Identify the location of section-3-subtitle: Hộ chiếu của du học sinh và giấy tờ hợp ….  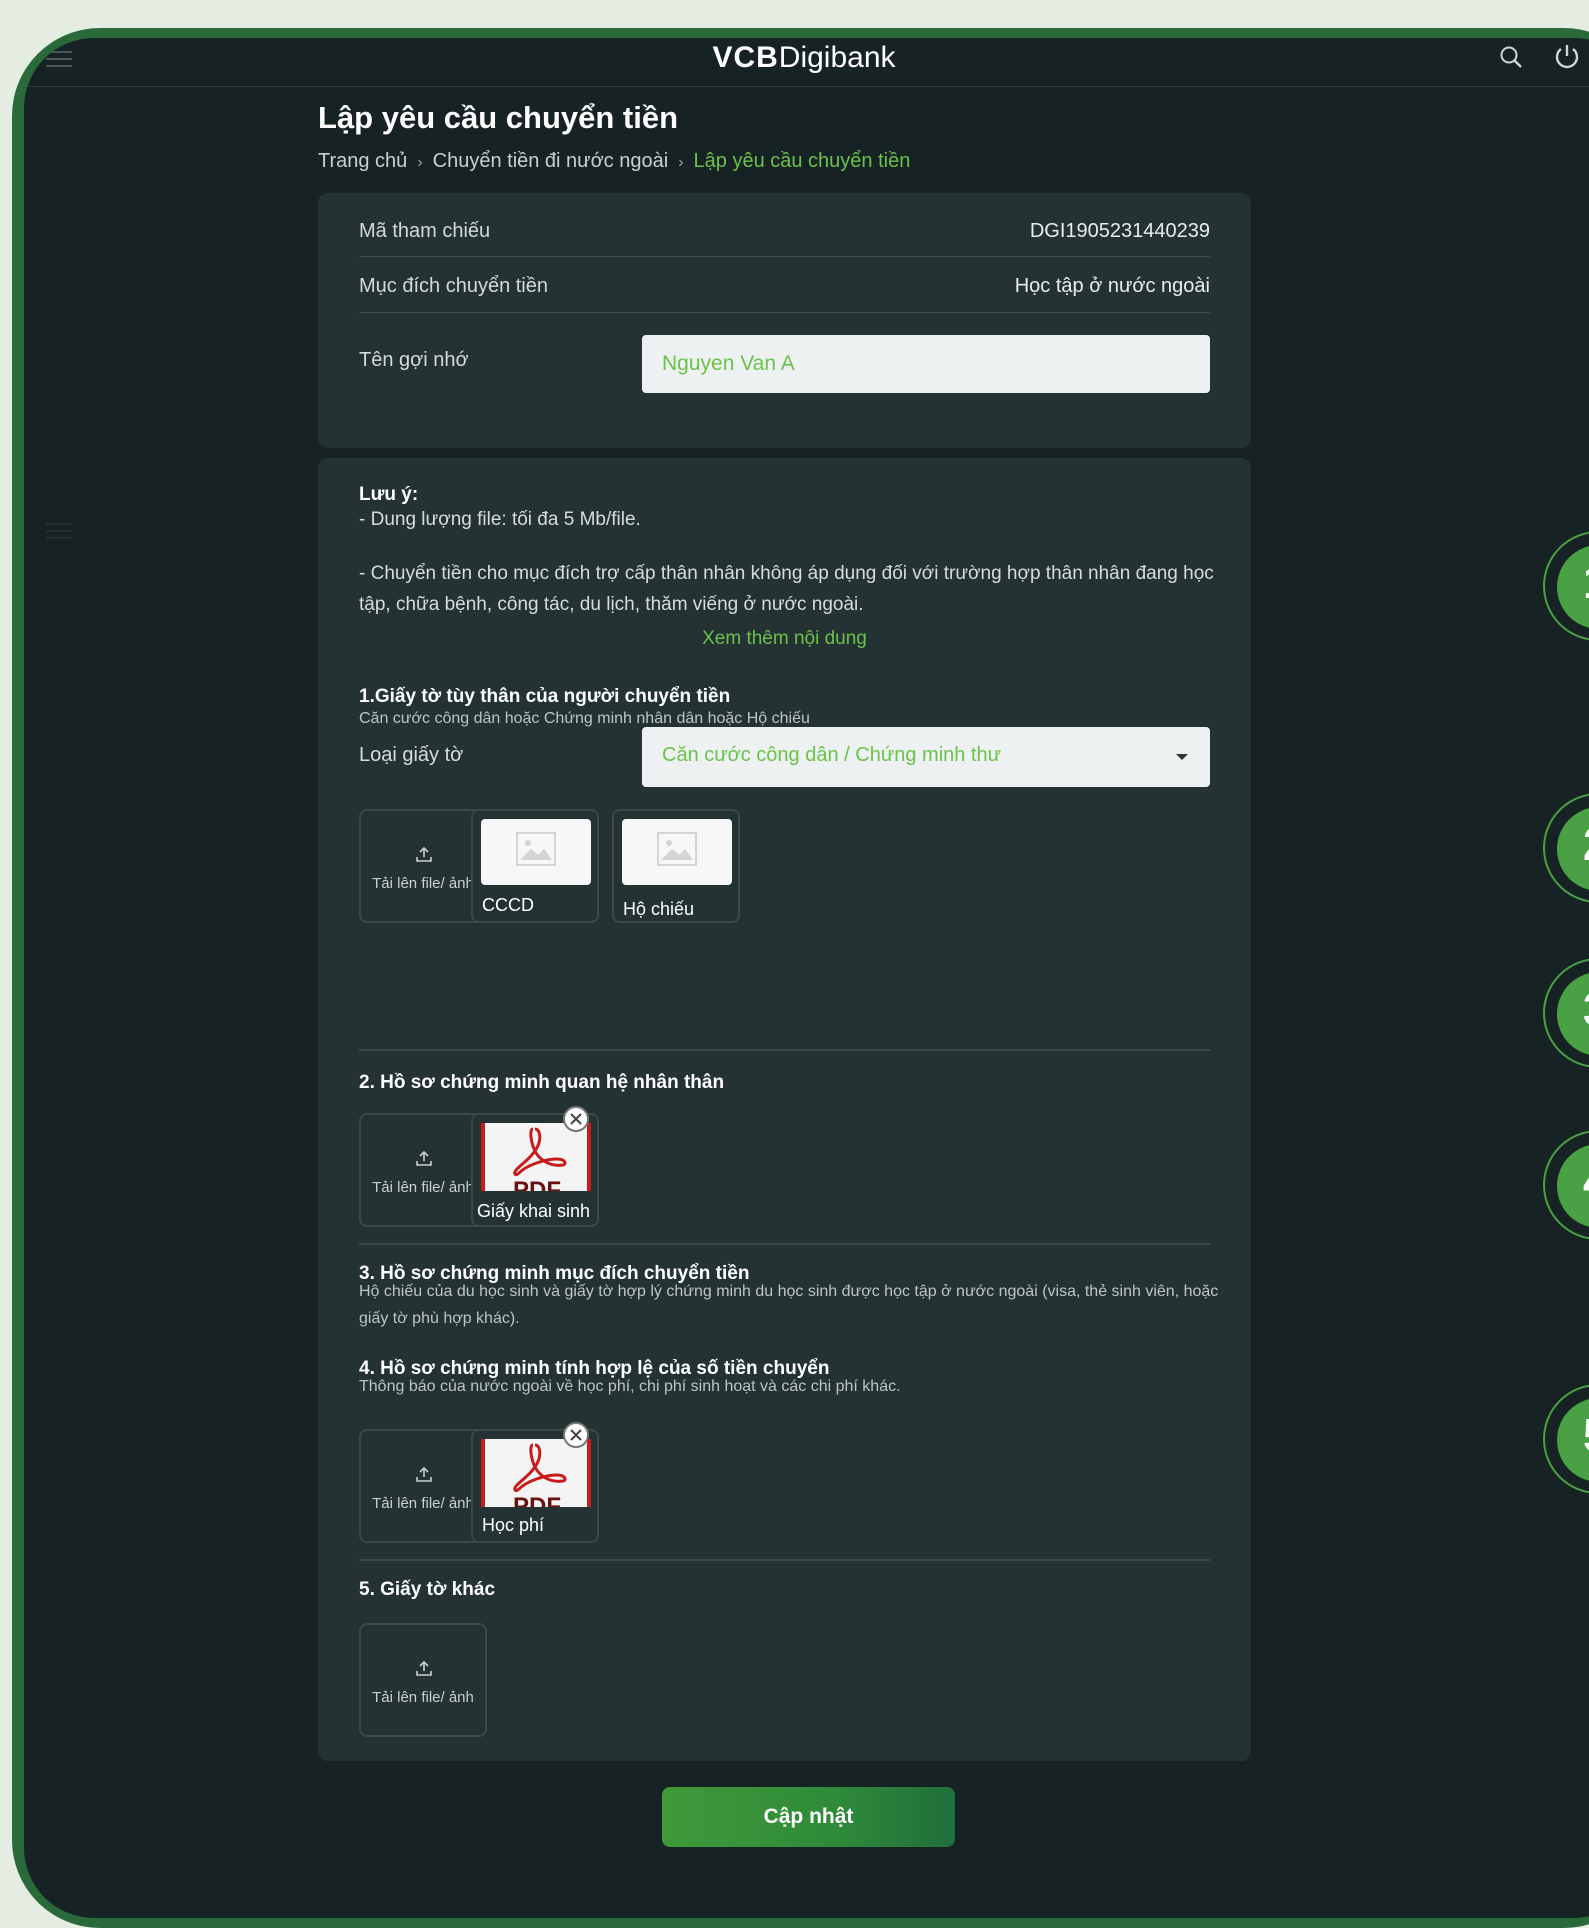
(789, 1305).